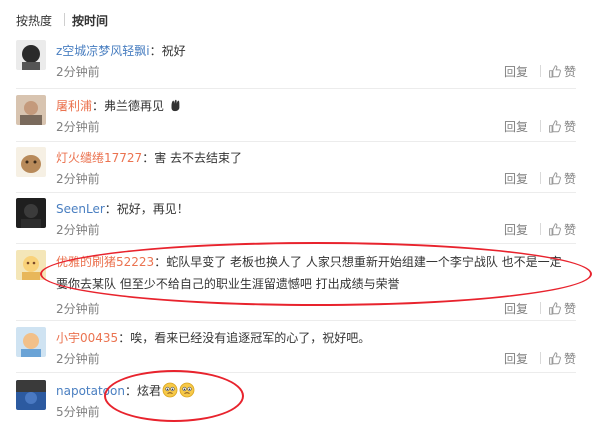 The image size is (592, 432). I want to click on comment-line: 屠利浦：弗兰德再见, so click(320, 106).